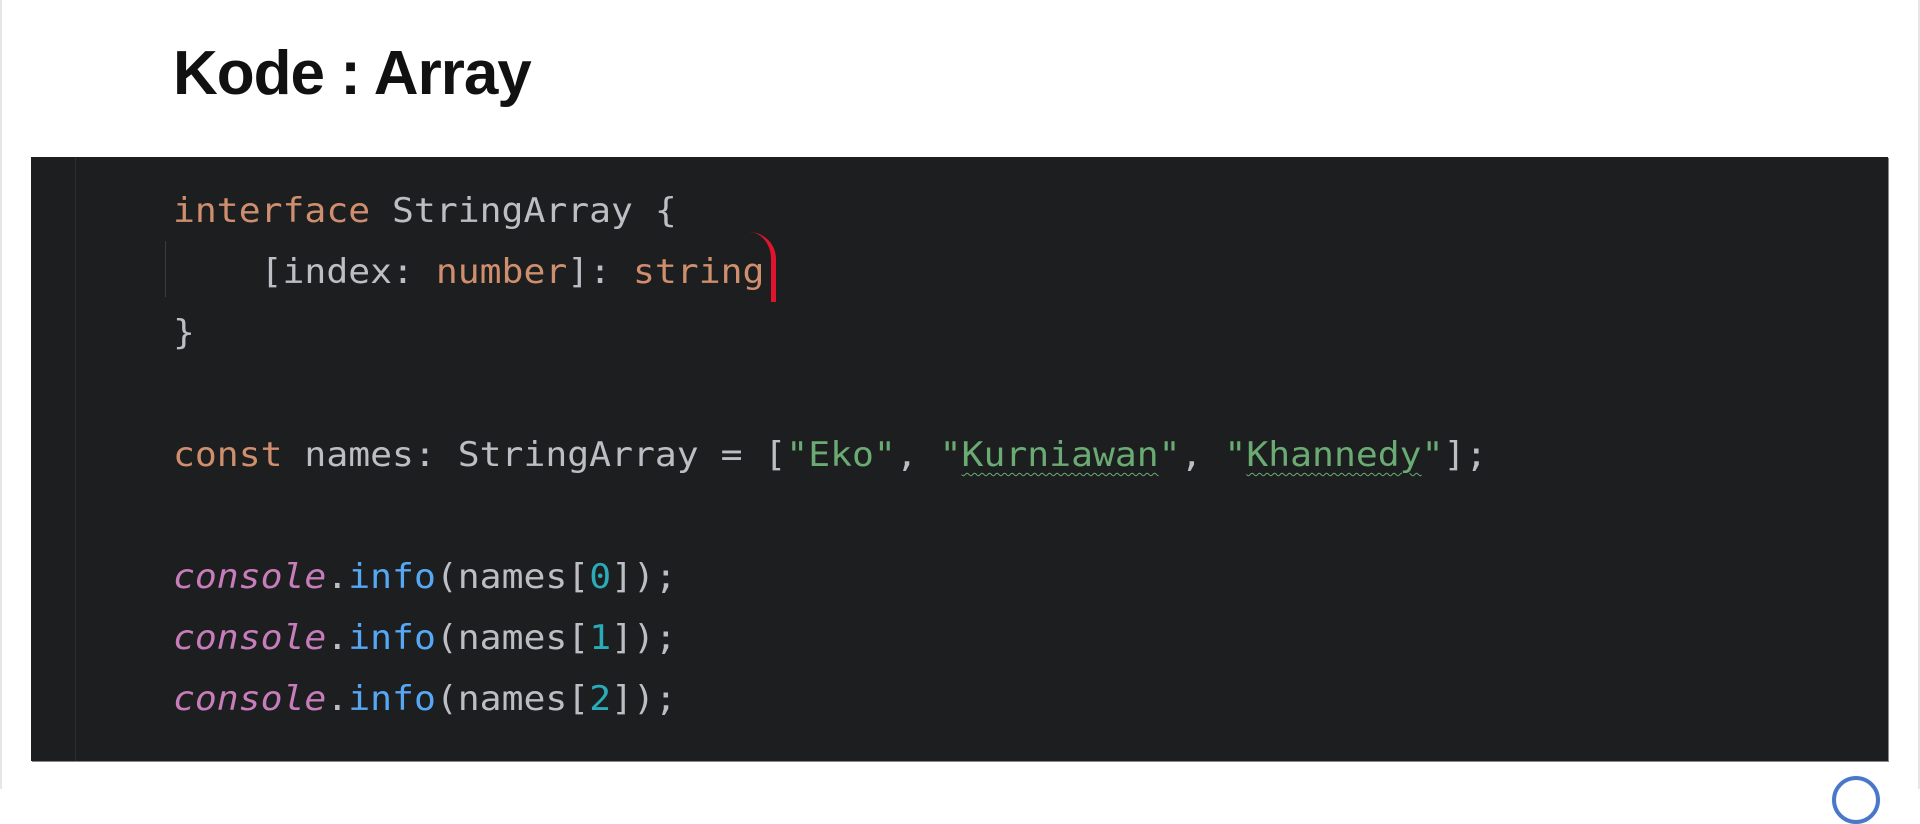 The height and width of the screenshot is (824, 1920). I want to click on spelling-warning: Khannedy, so click(1334, 455).